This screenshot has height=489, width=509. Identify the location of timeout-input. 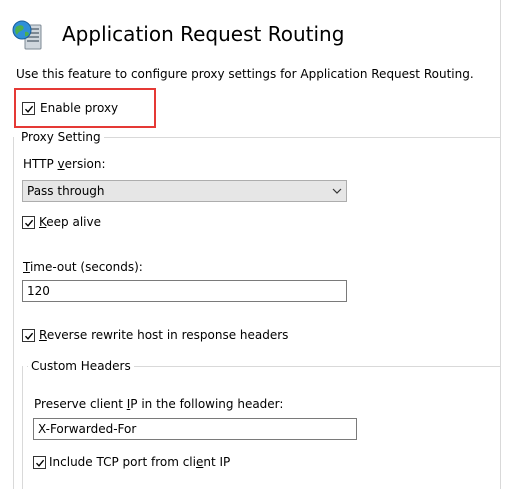
(184, 291).